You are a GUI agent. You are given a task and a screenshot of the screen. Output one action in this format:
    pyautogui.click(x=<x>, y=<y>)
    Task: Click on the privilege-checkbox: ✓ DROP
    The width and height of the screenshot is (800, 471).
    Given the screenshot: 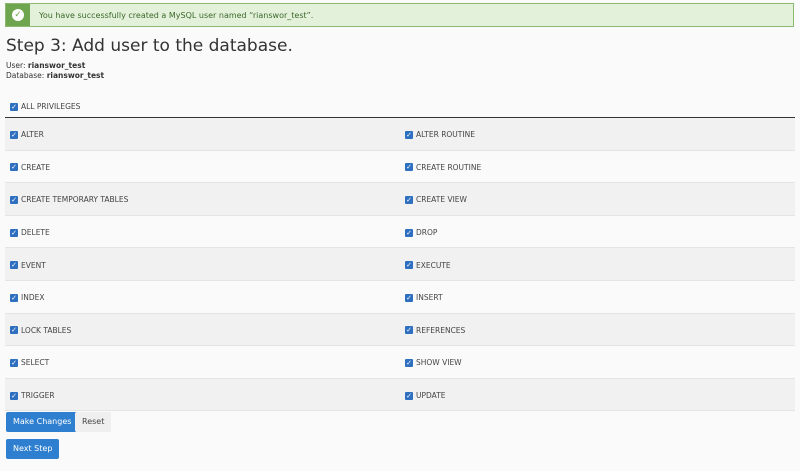 What is the action you would take?
    pyautogui.click(x=597, y=231)
    